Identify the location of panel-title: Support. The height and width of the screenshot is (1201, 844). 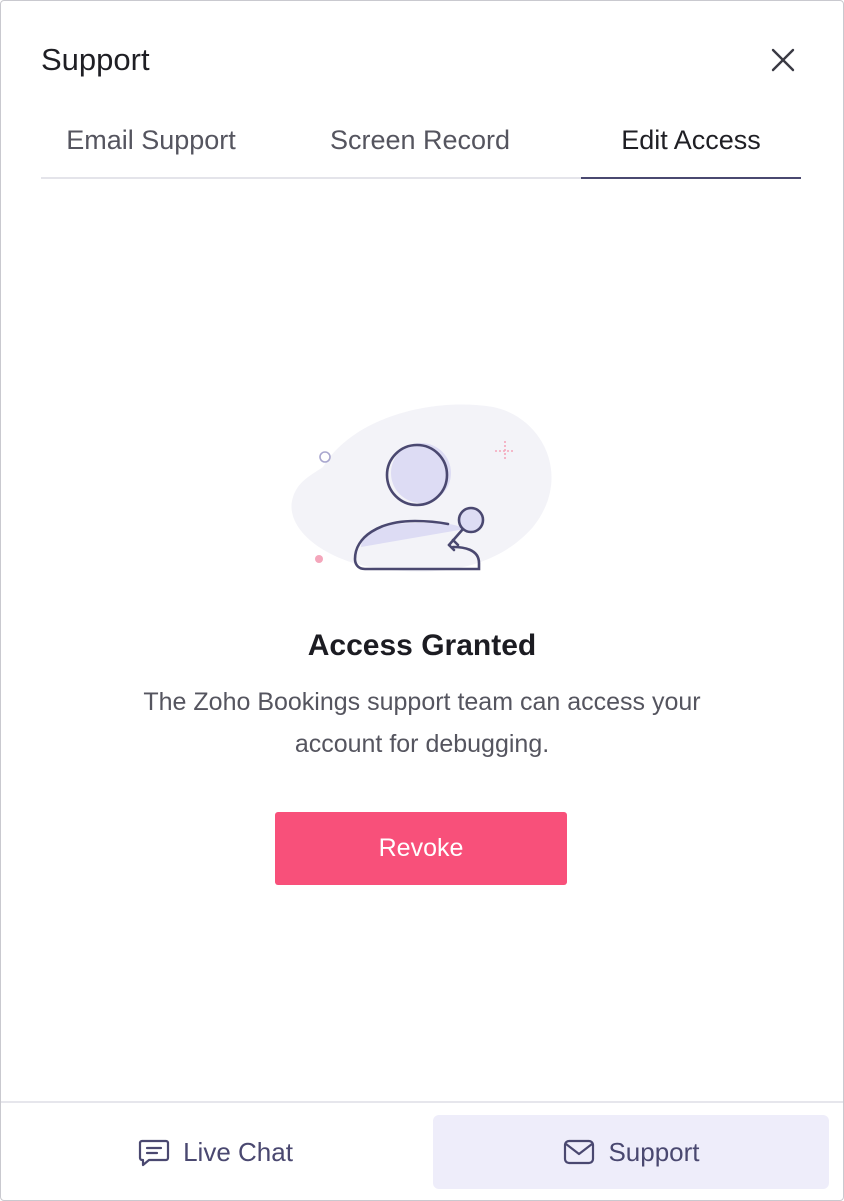
(95, 59).